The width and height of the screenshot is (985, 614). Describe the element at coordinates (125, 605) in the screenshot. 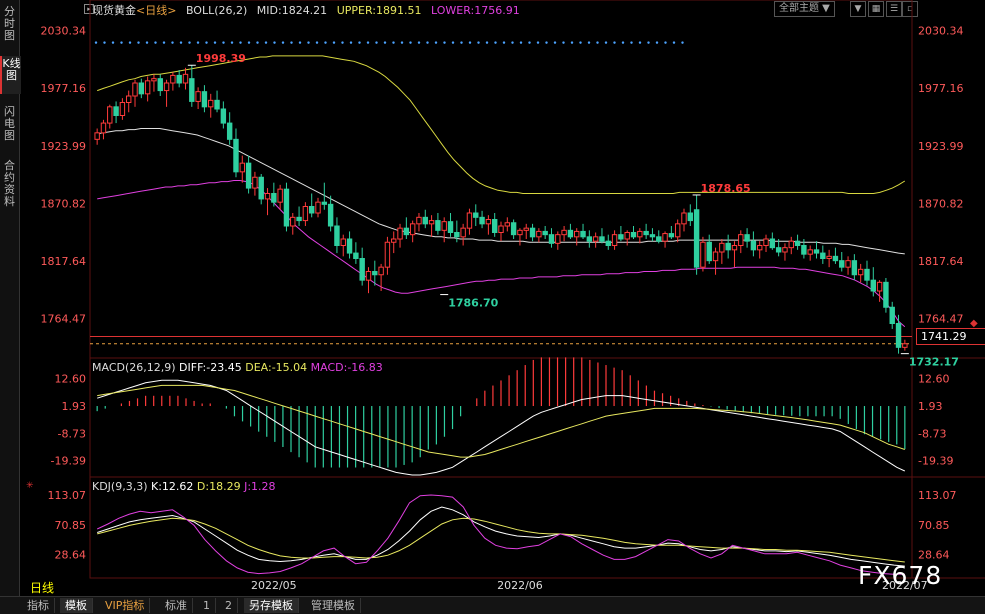

I see `tab-vip-indicators: VIP指标` at that location.